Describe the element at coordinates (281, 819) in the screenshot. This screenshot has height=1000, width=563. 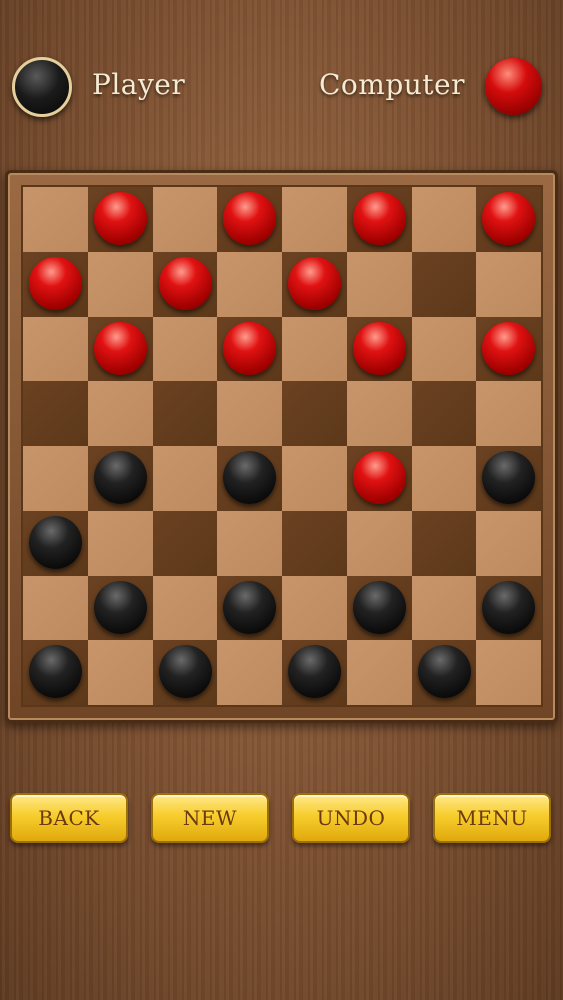
I see `control-bar: BACK NEW UNDO MENU` at that location.